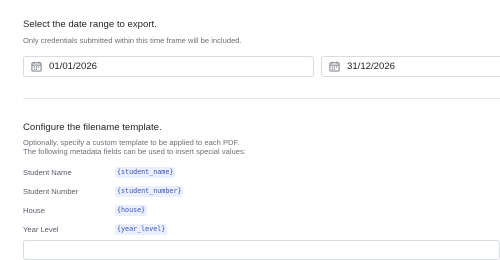 This screenshot has height=260, width=500. I want to click on field-label-student-number: Student Number, so click(51, 191).